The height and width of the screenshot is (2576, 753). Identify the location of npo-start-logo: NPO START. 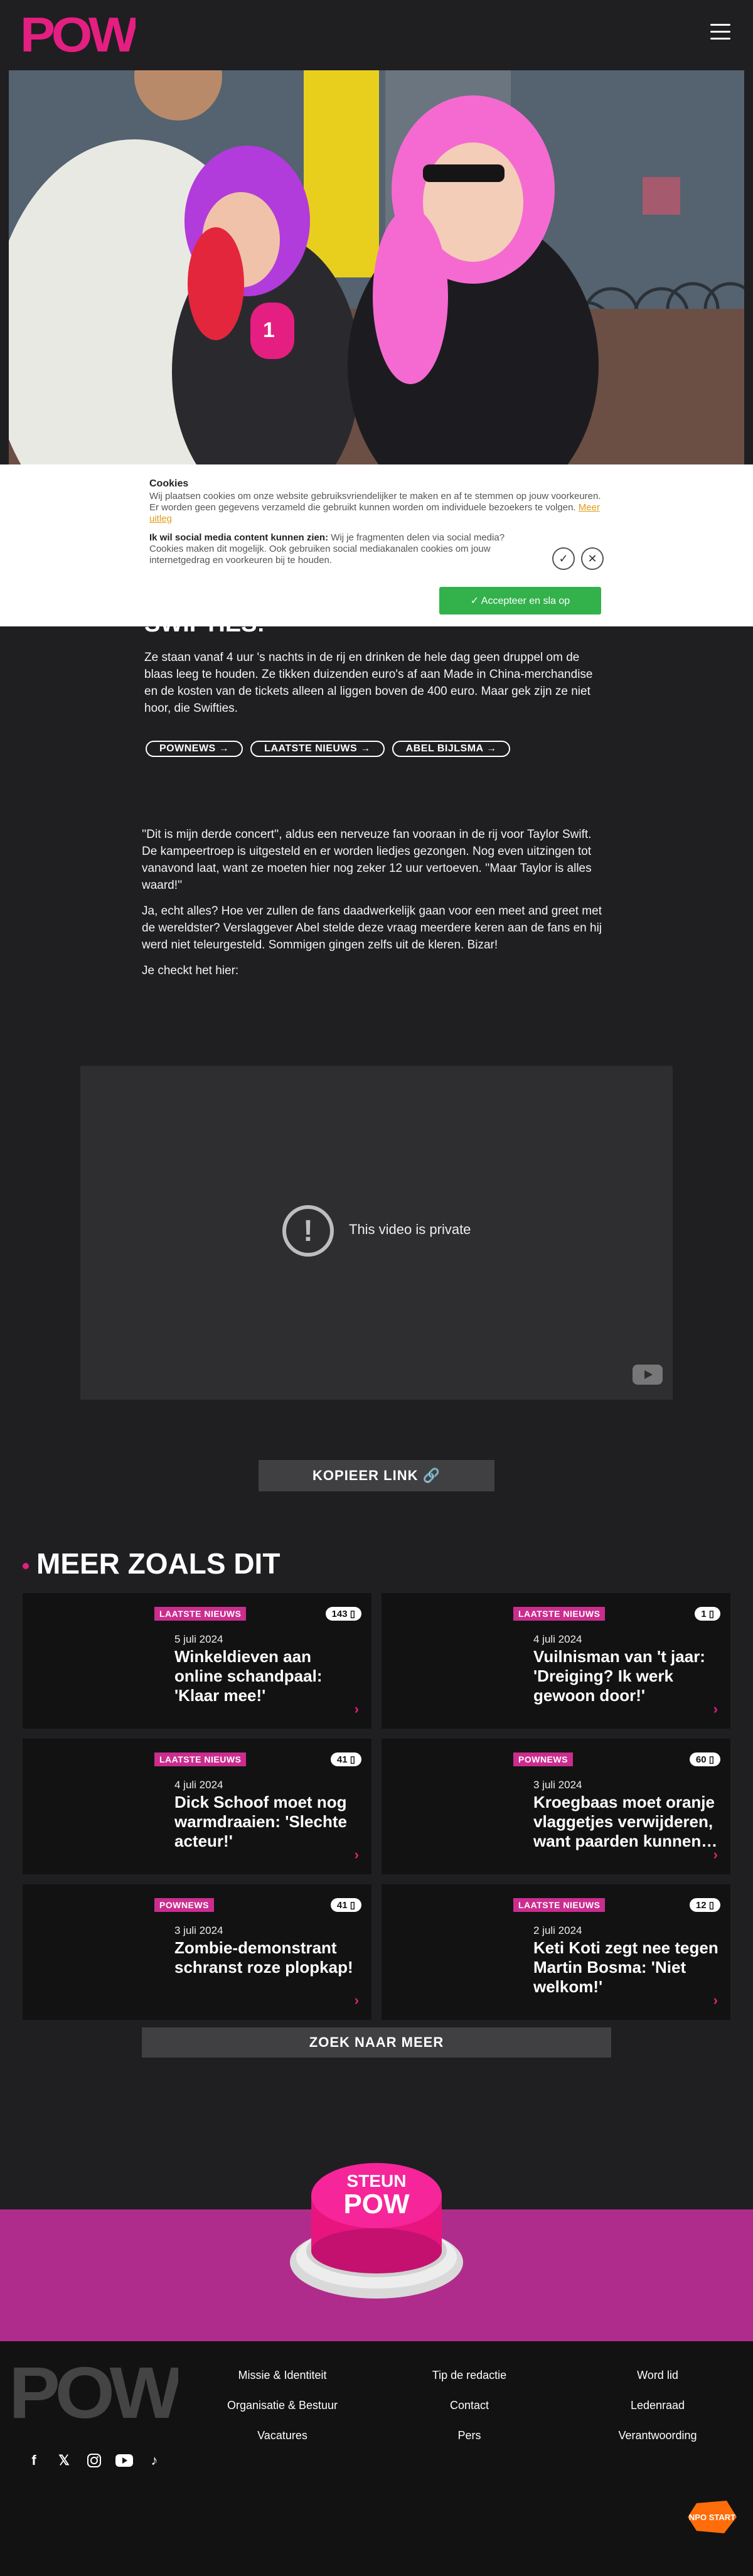
(712, 2517).